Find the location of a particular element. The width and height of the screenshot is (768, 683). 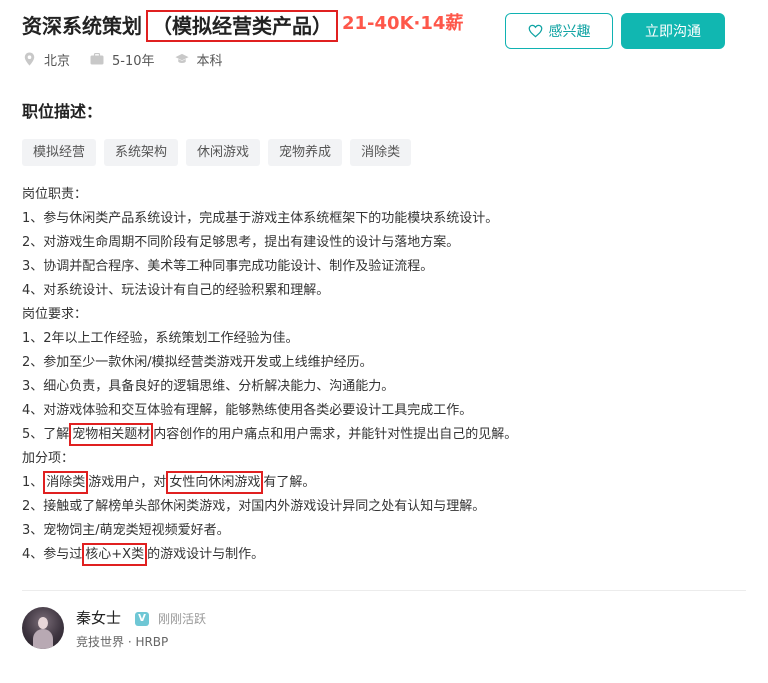

meta-location: 北京 is located at coordinates (46, 59).